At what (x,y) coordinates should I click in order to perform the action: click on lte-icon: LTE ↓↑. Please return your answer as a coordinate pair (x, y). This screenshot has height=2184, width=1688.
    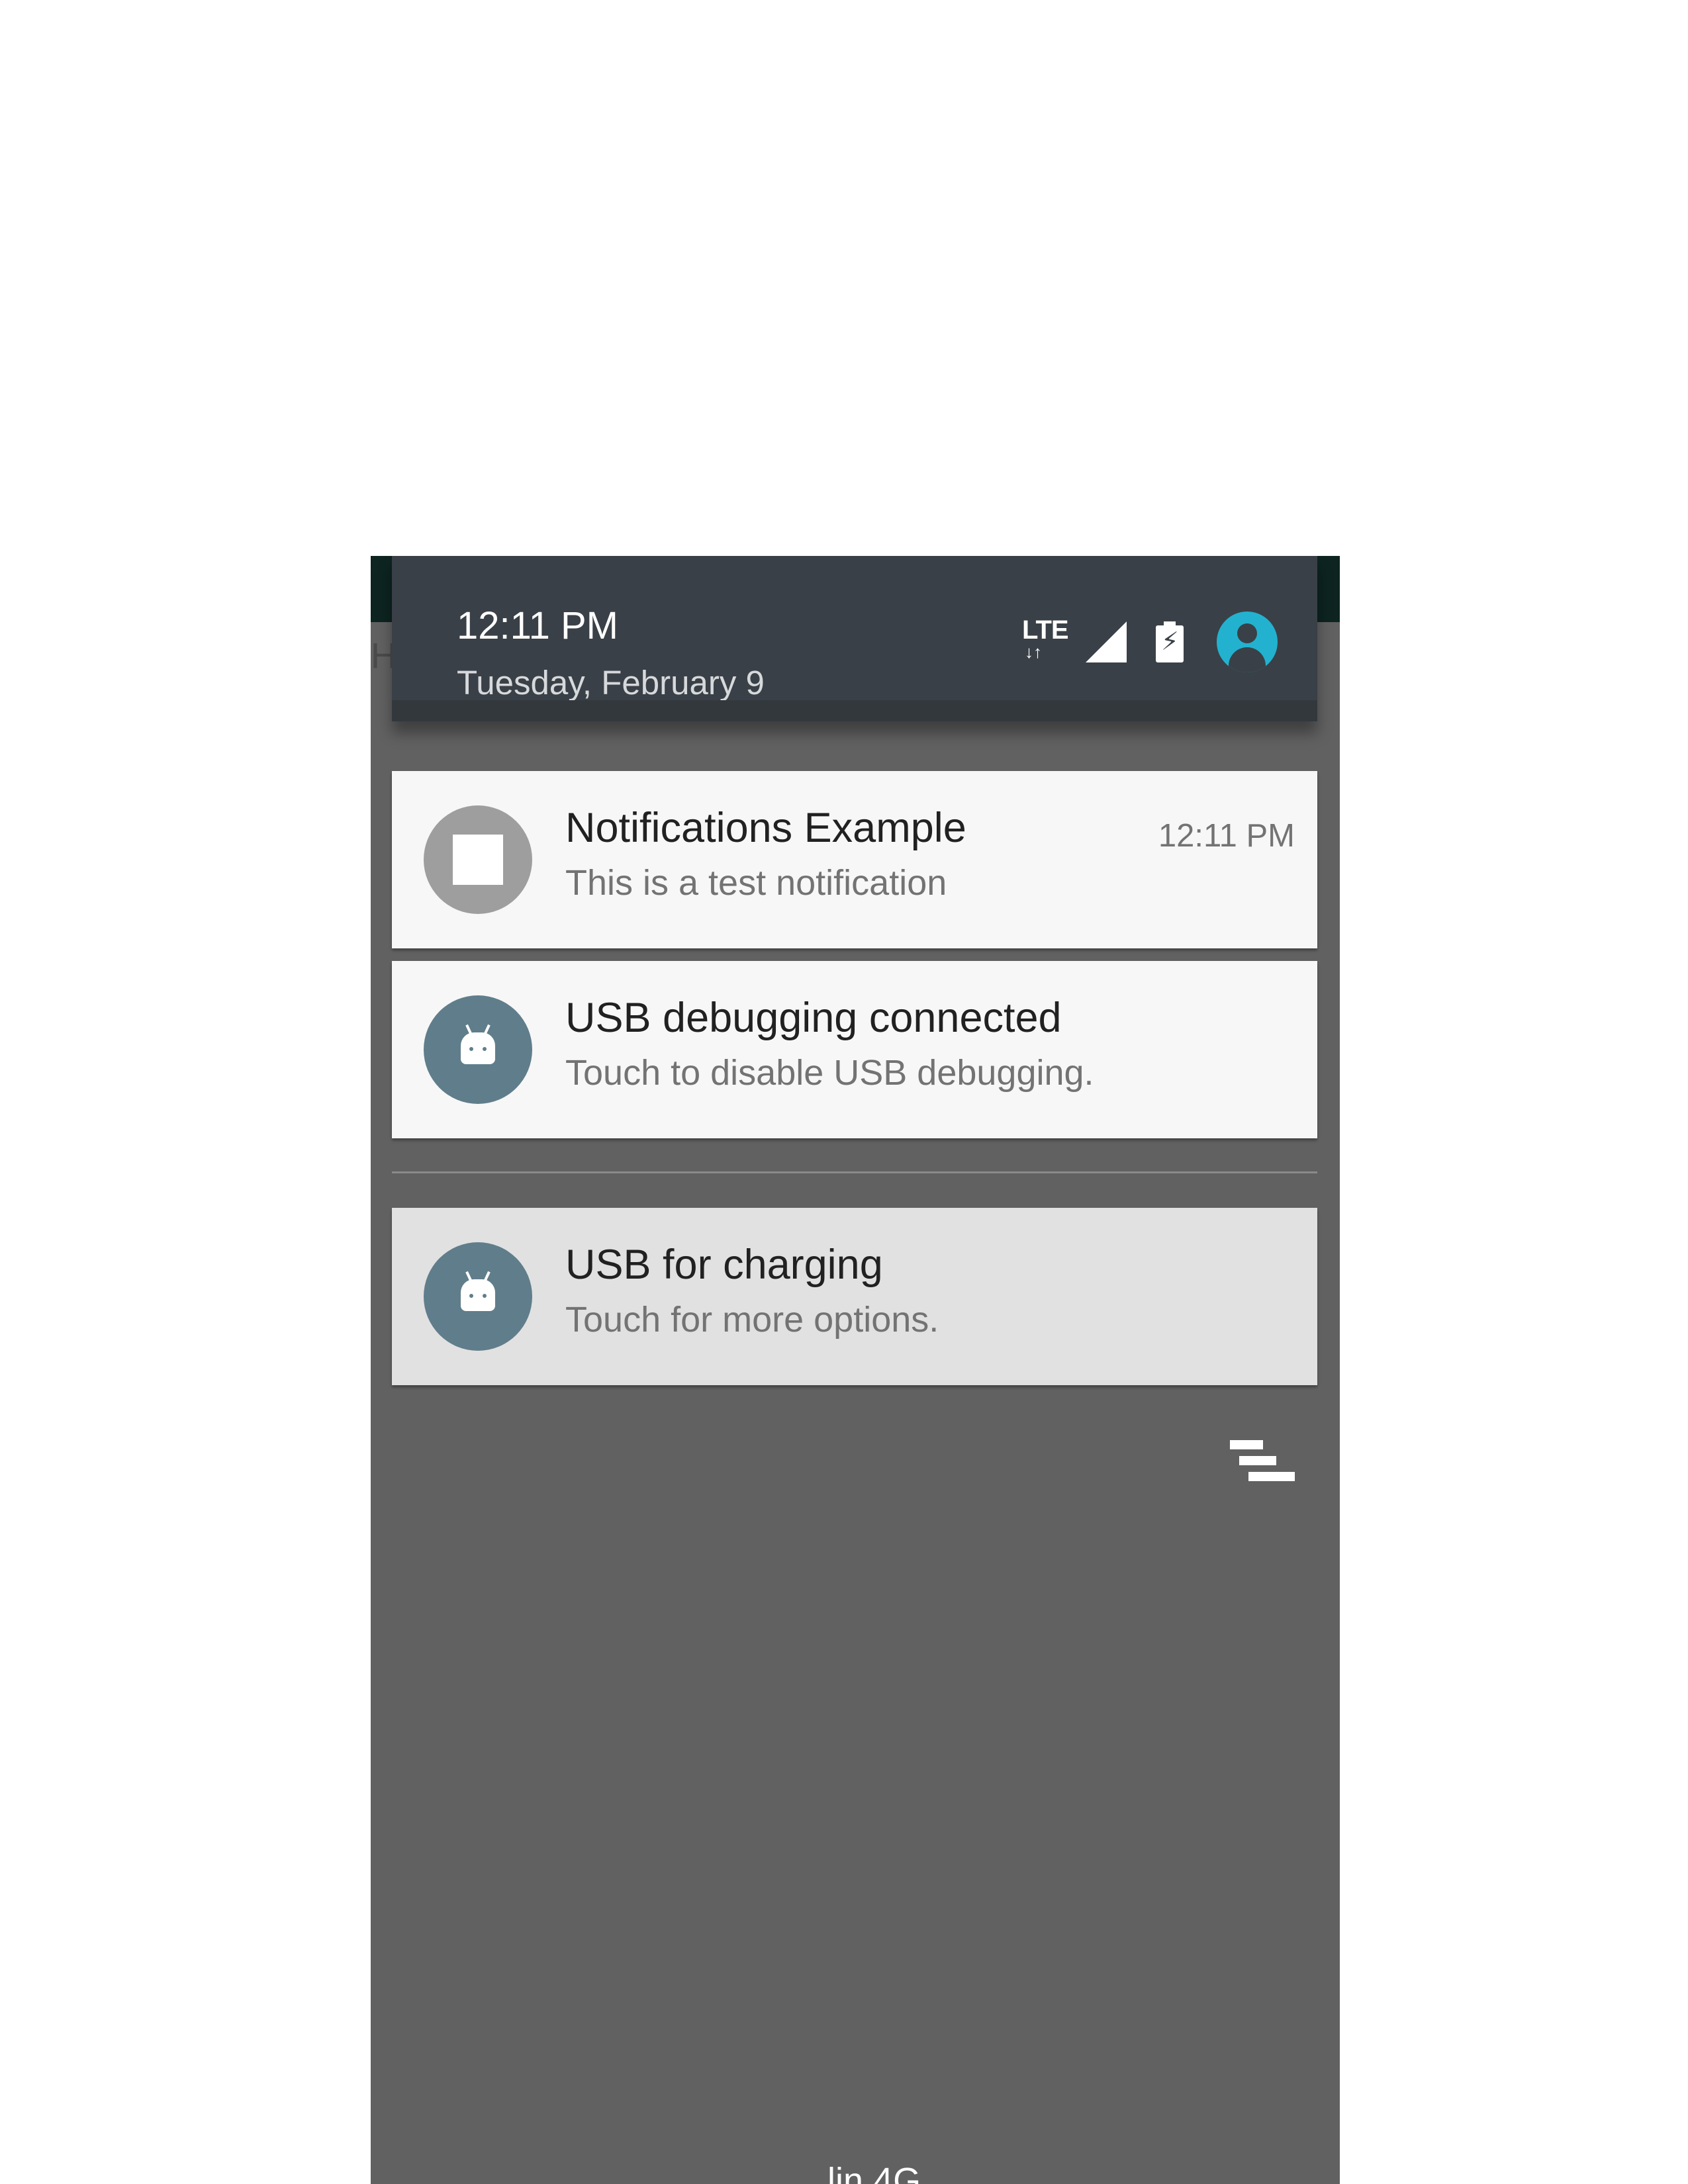
    Looking at the image, I should click on (1045, 641).